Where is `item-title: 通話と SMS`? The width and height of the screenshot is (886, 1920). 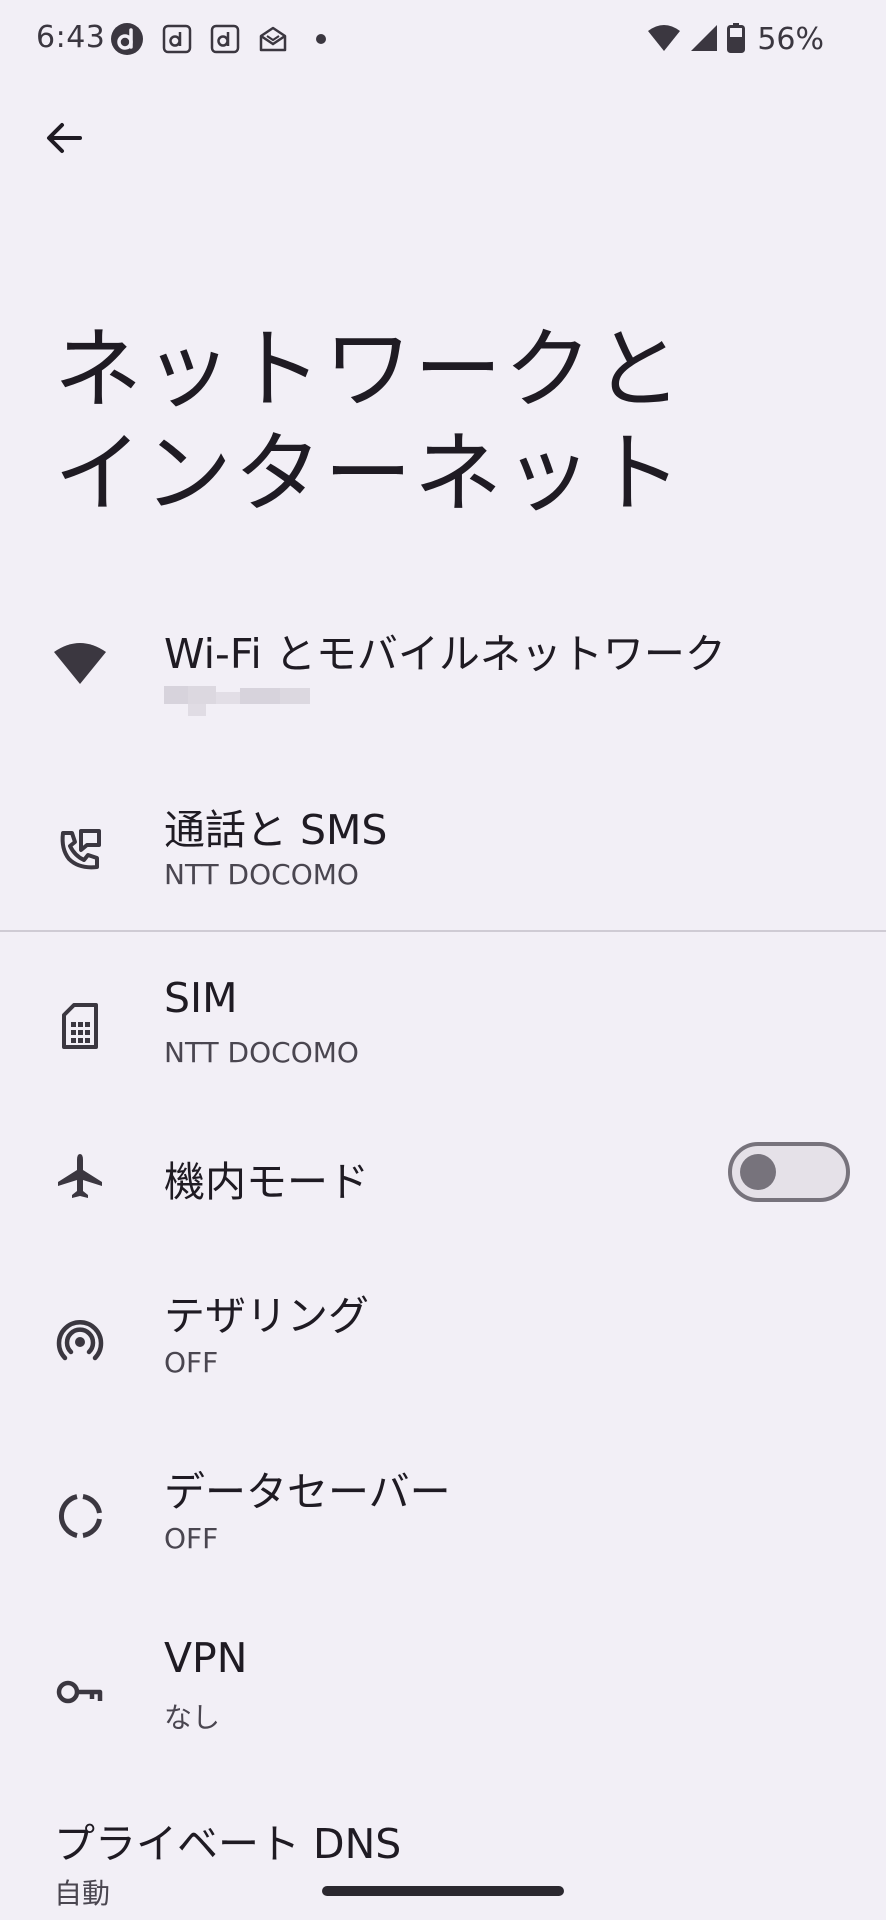
item-title: 通話と SMS is located at coordinates (276, 830).